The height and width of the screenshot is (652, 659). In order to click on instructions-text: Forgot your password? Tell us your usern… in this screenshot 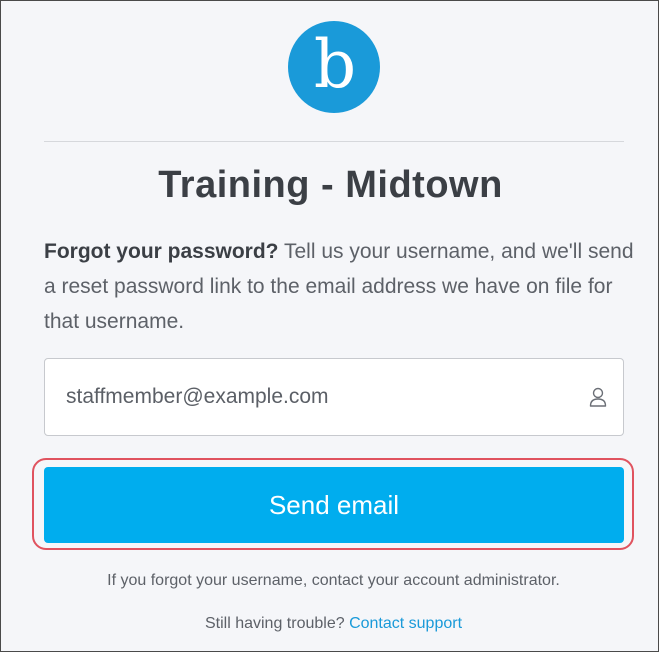, I will do `click(339, 286)`.